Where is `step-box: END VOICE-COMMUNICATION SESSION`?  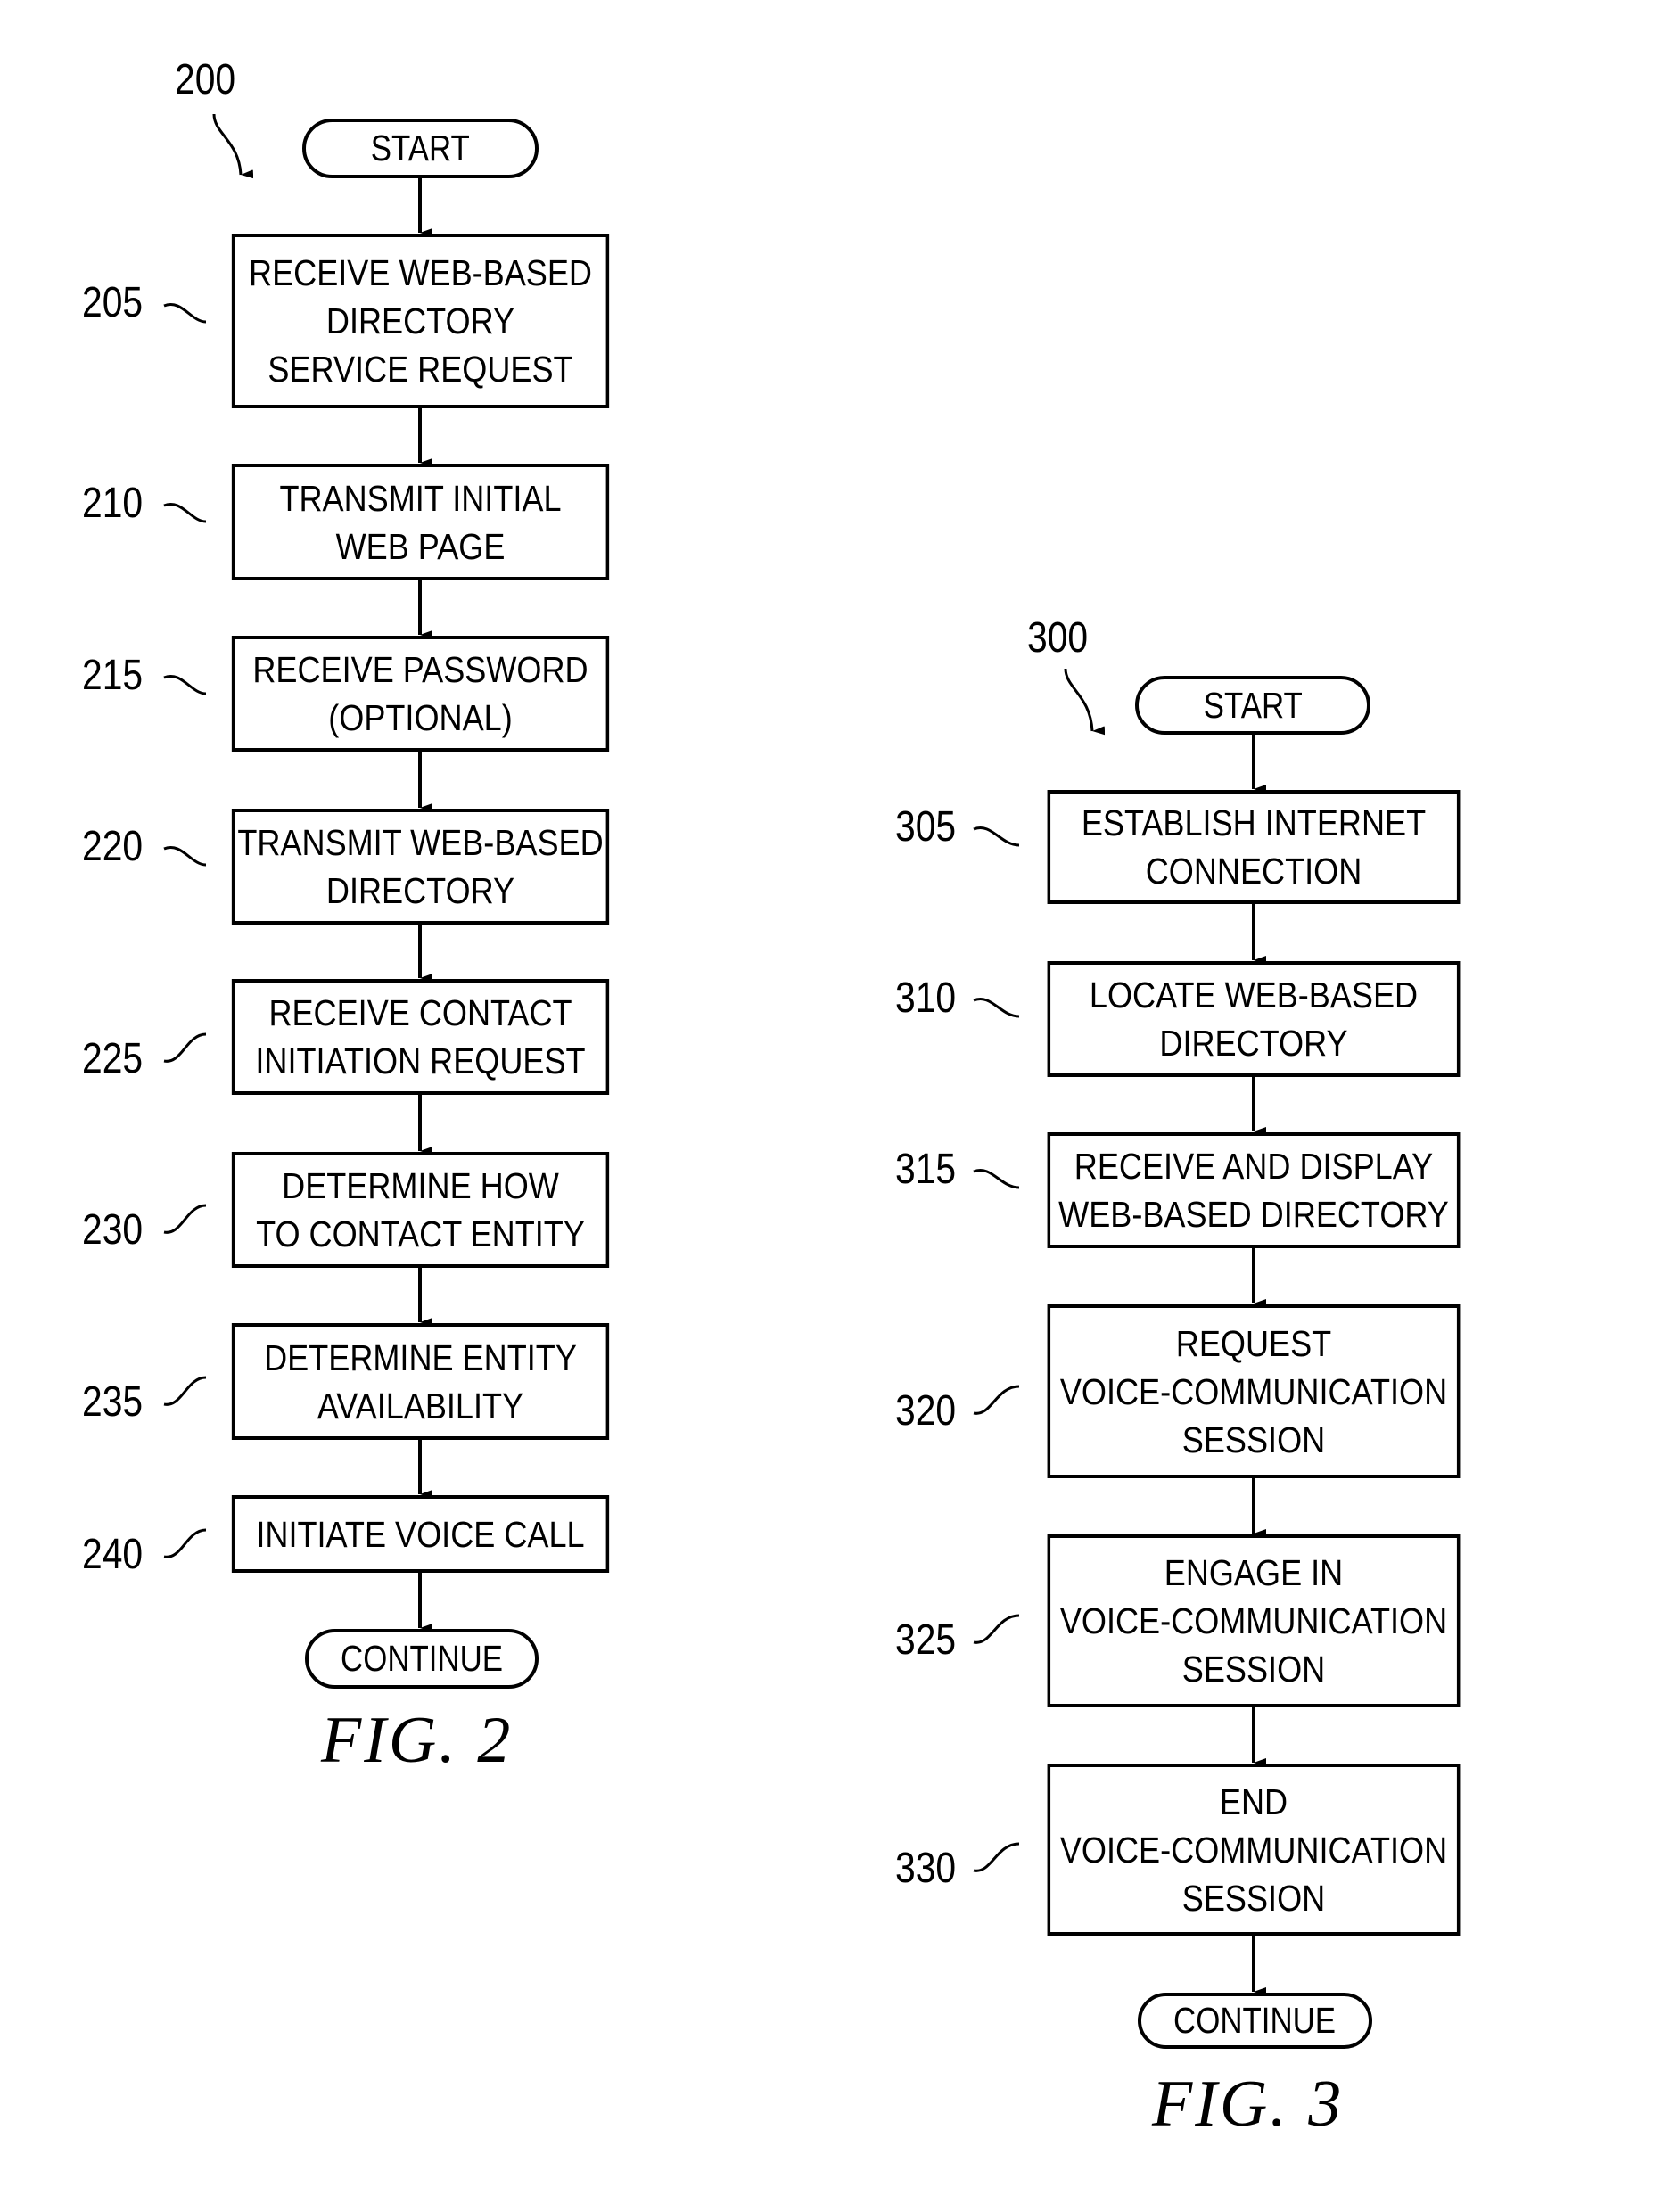 step-box: END VOICE-COMMUNICATION SESSION is located at coordinates (1254, 1850).